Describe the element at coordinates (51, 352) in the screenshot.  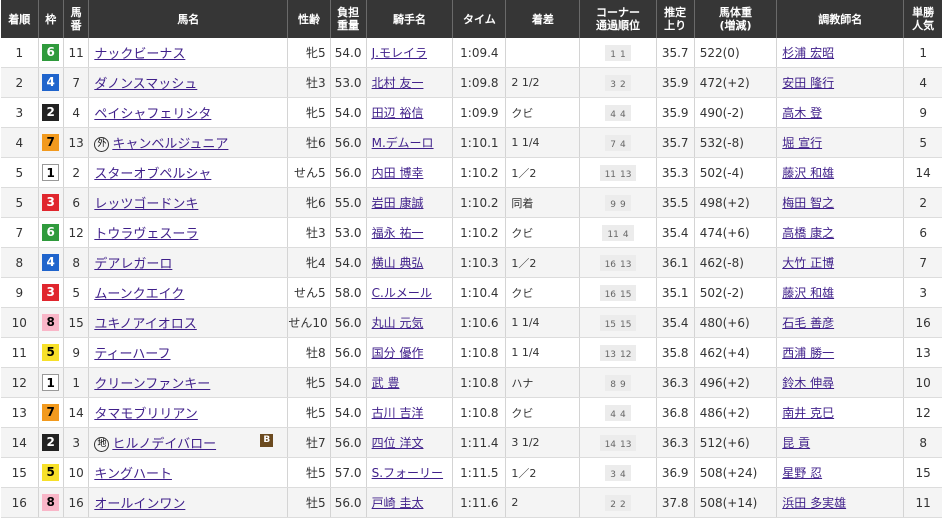
I see `frame-cell: 5` at that location.